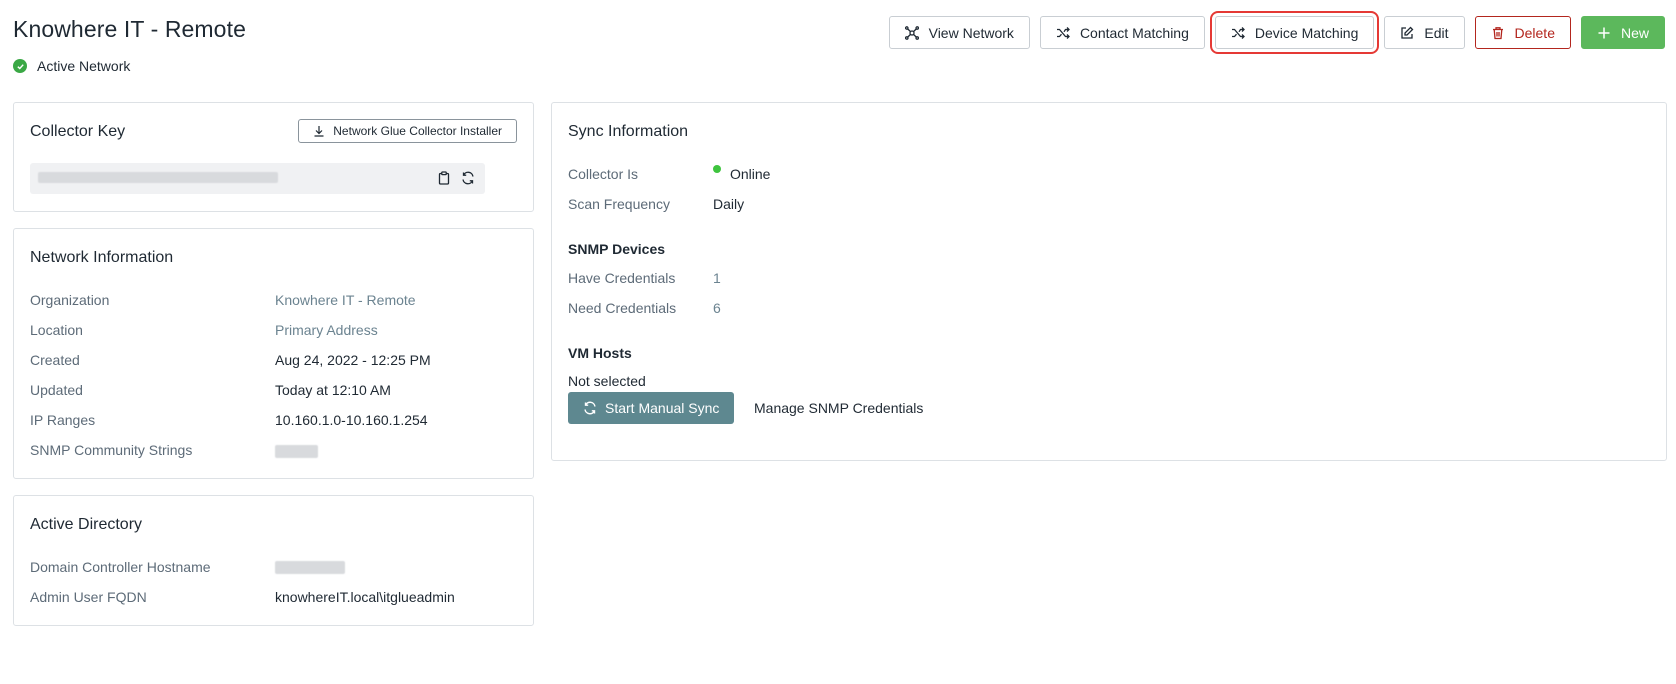 This screenshot has width=1676, height=684. I want to click on network-status: Active Network, so click(71, 66).